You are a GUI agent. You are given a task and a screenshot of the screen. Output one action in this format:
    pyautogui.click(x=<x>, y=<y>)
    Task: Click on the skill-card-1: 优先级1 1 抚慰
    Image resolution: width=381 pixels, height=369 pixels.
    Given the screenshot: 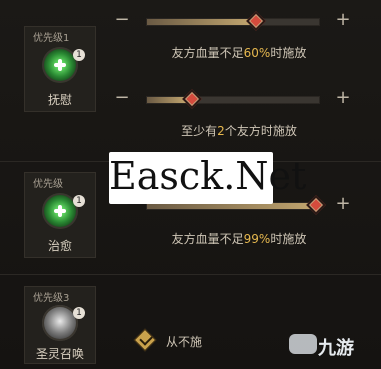 What is the action you would take?
    pyautogui.click(x=60, y=69)
    